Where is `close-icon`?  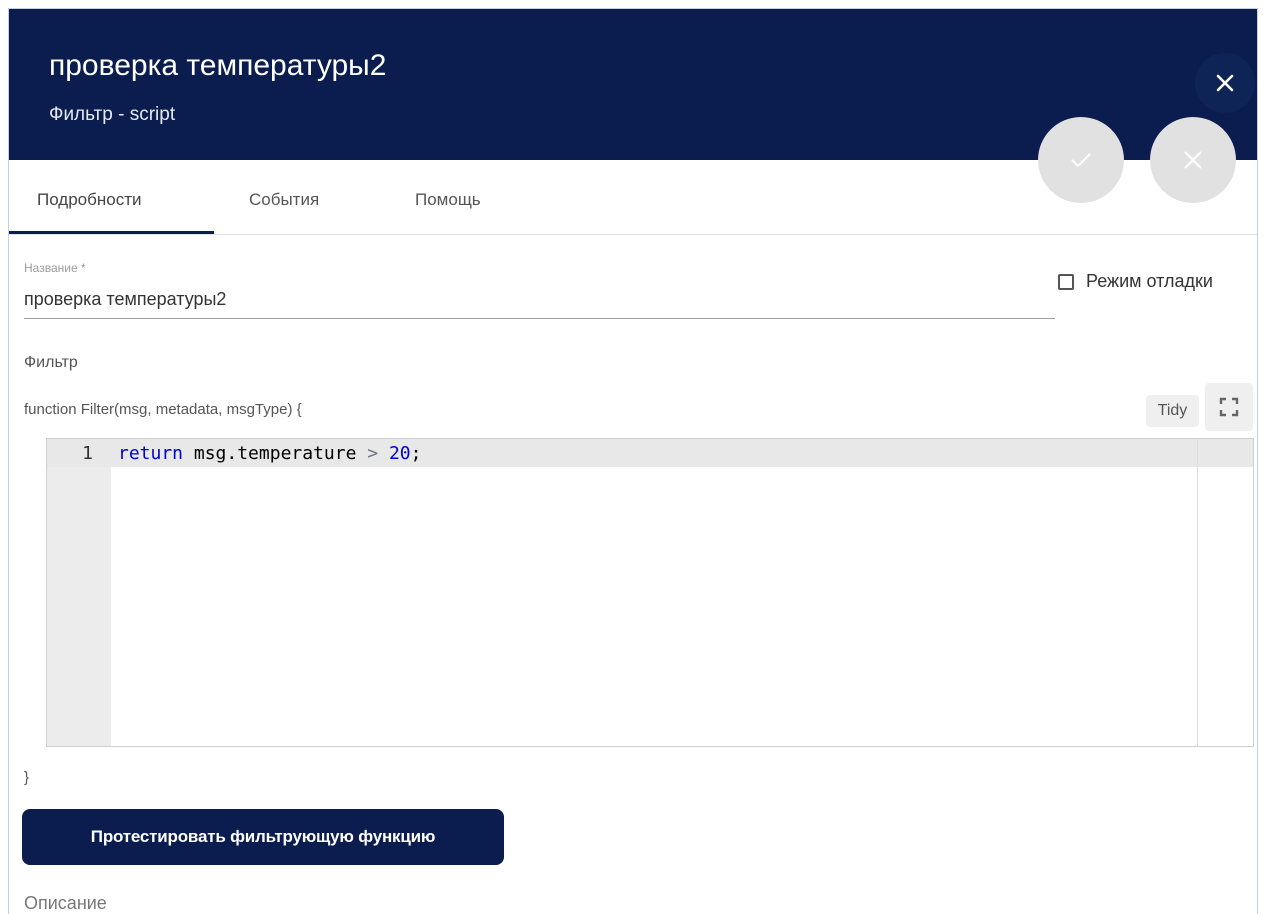
close-icon is located at coordinates (1225, 83).